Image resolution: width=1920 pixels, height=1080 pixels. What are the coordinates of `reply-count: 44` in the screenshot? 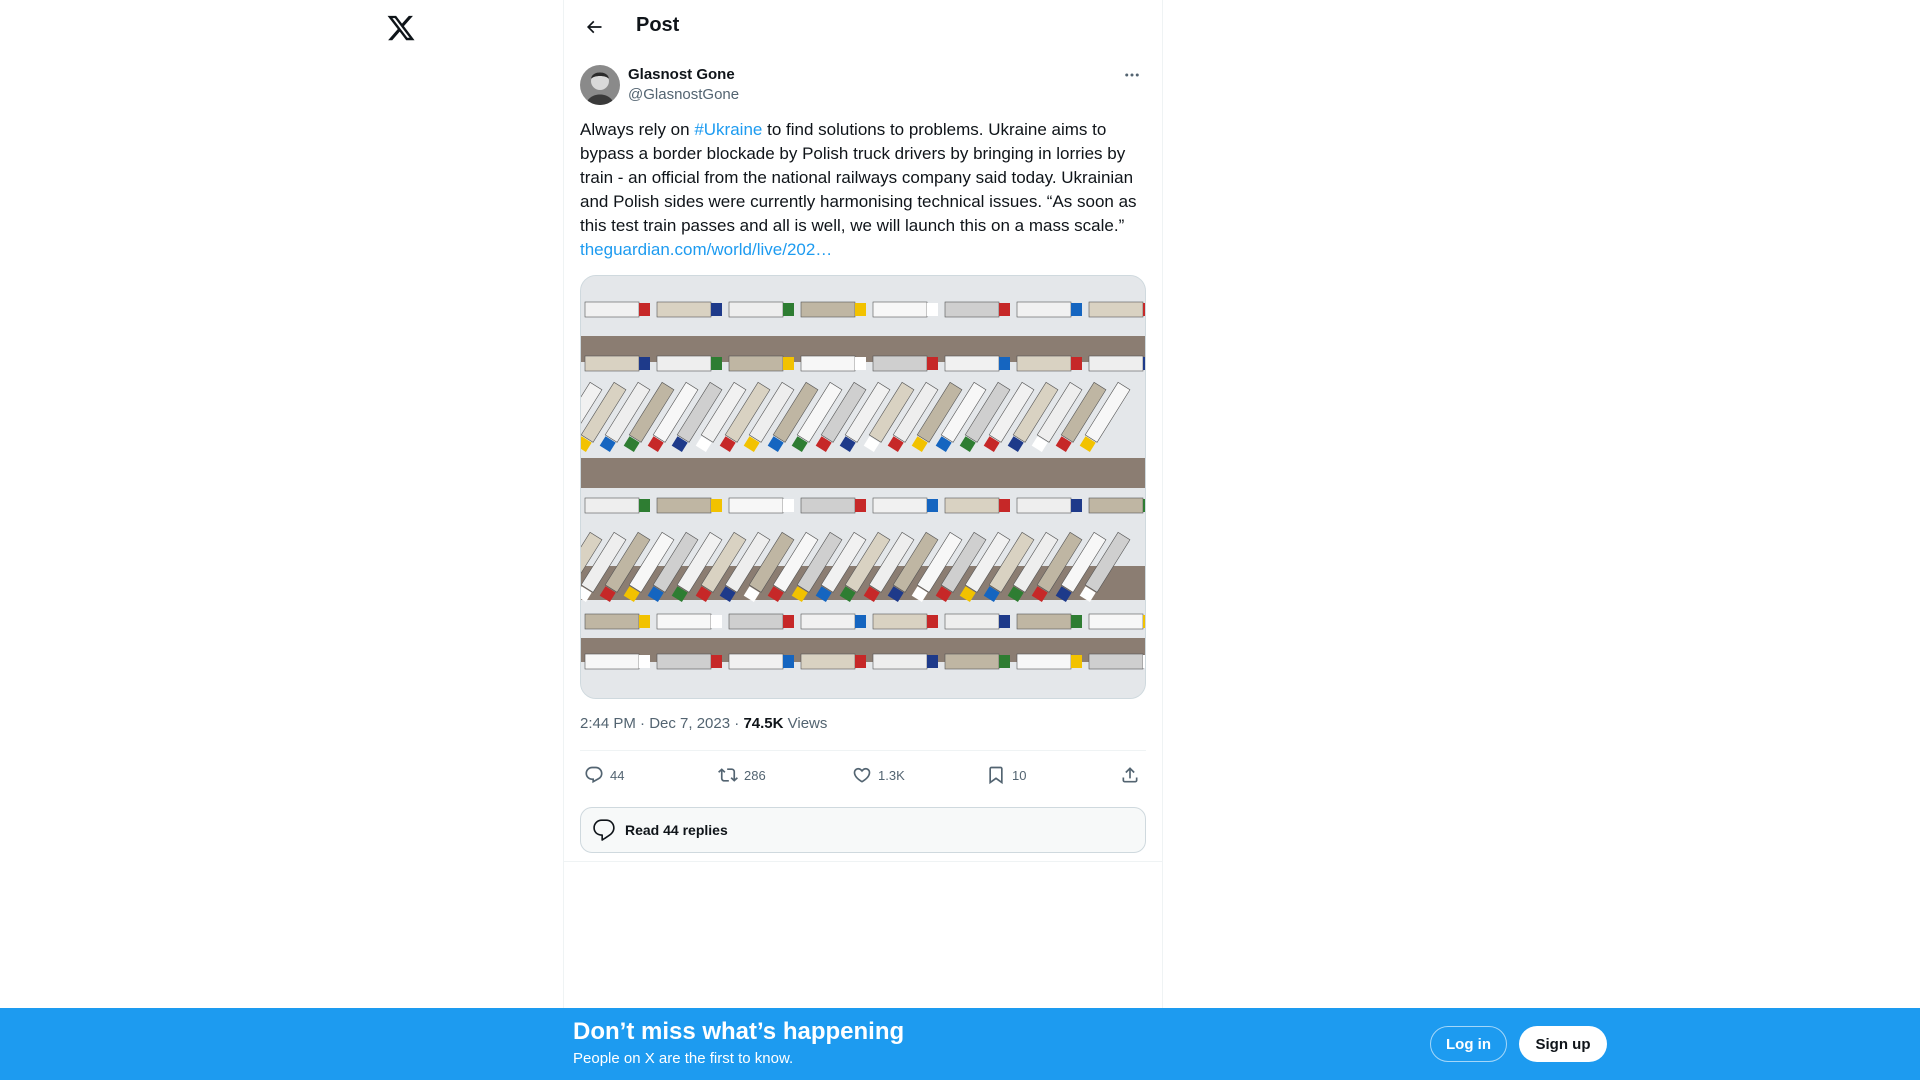 It's located at (617, 775).